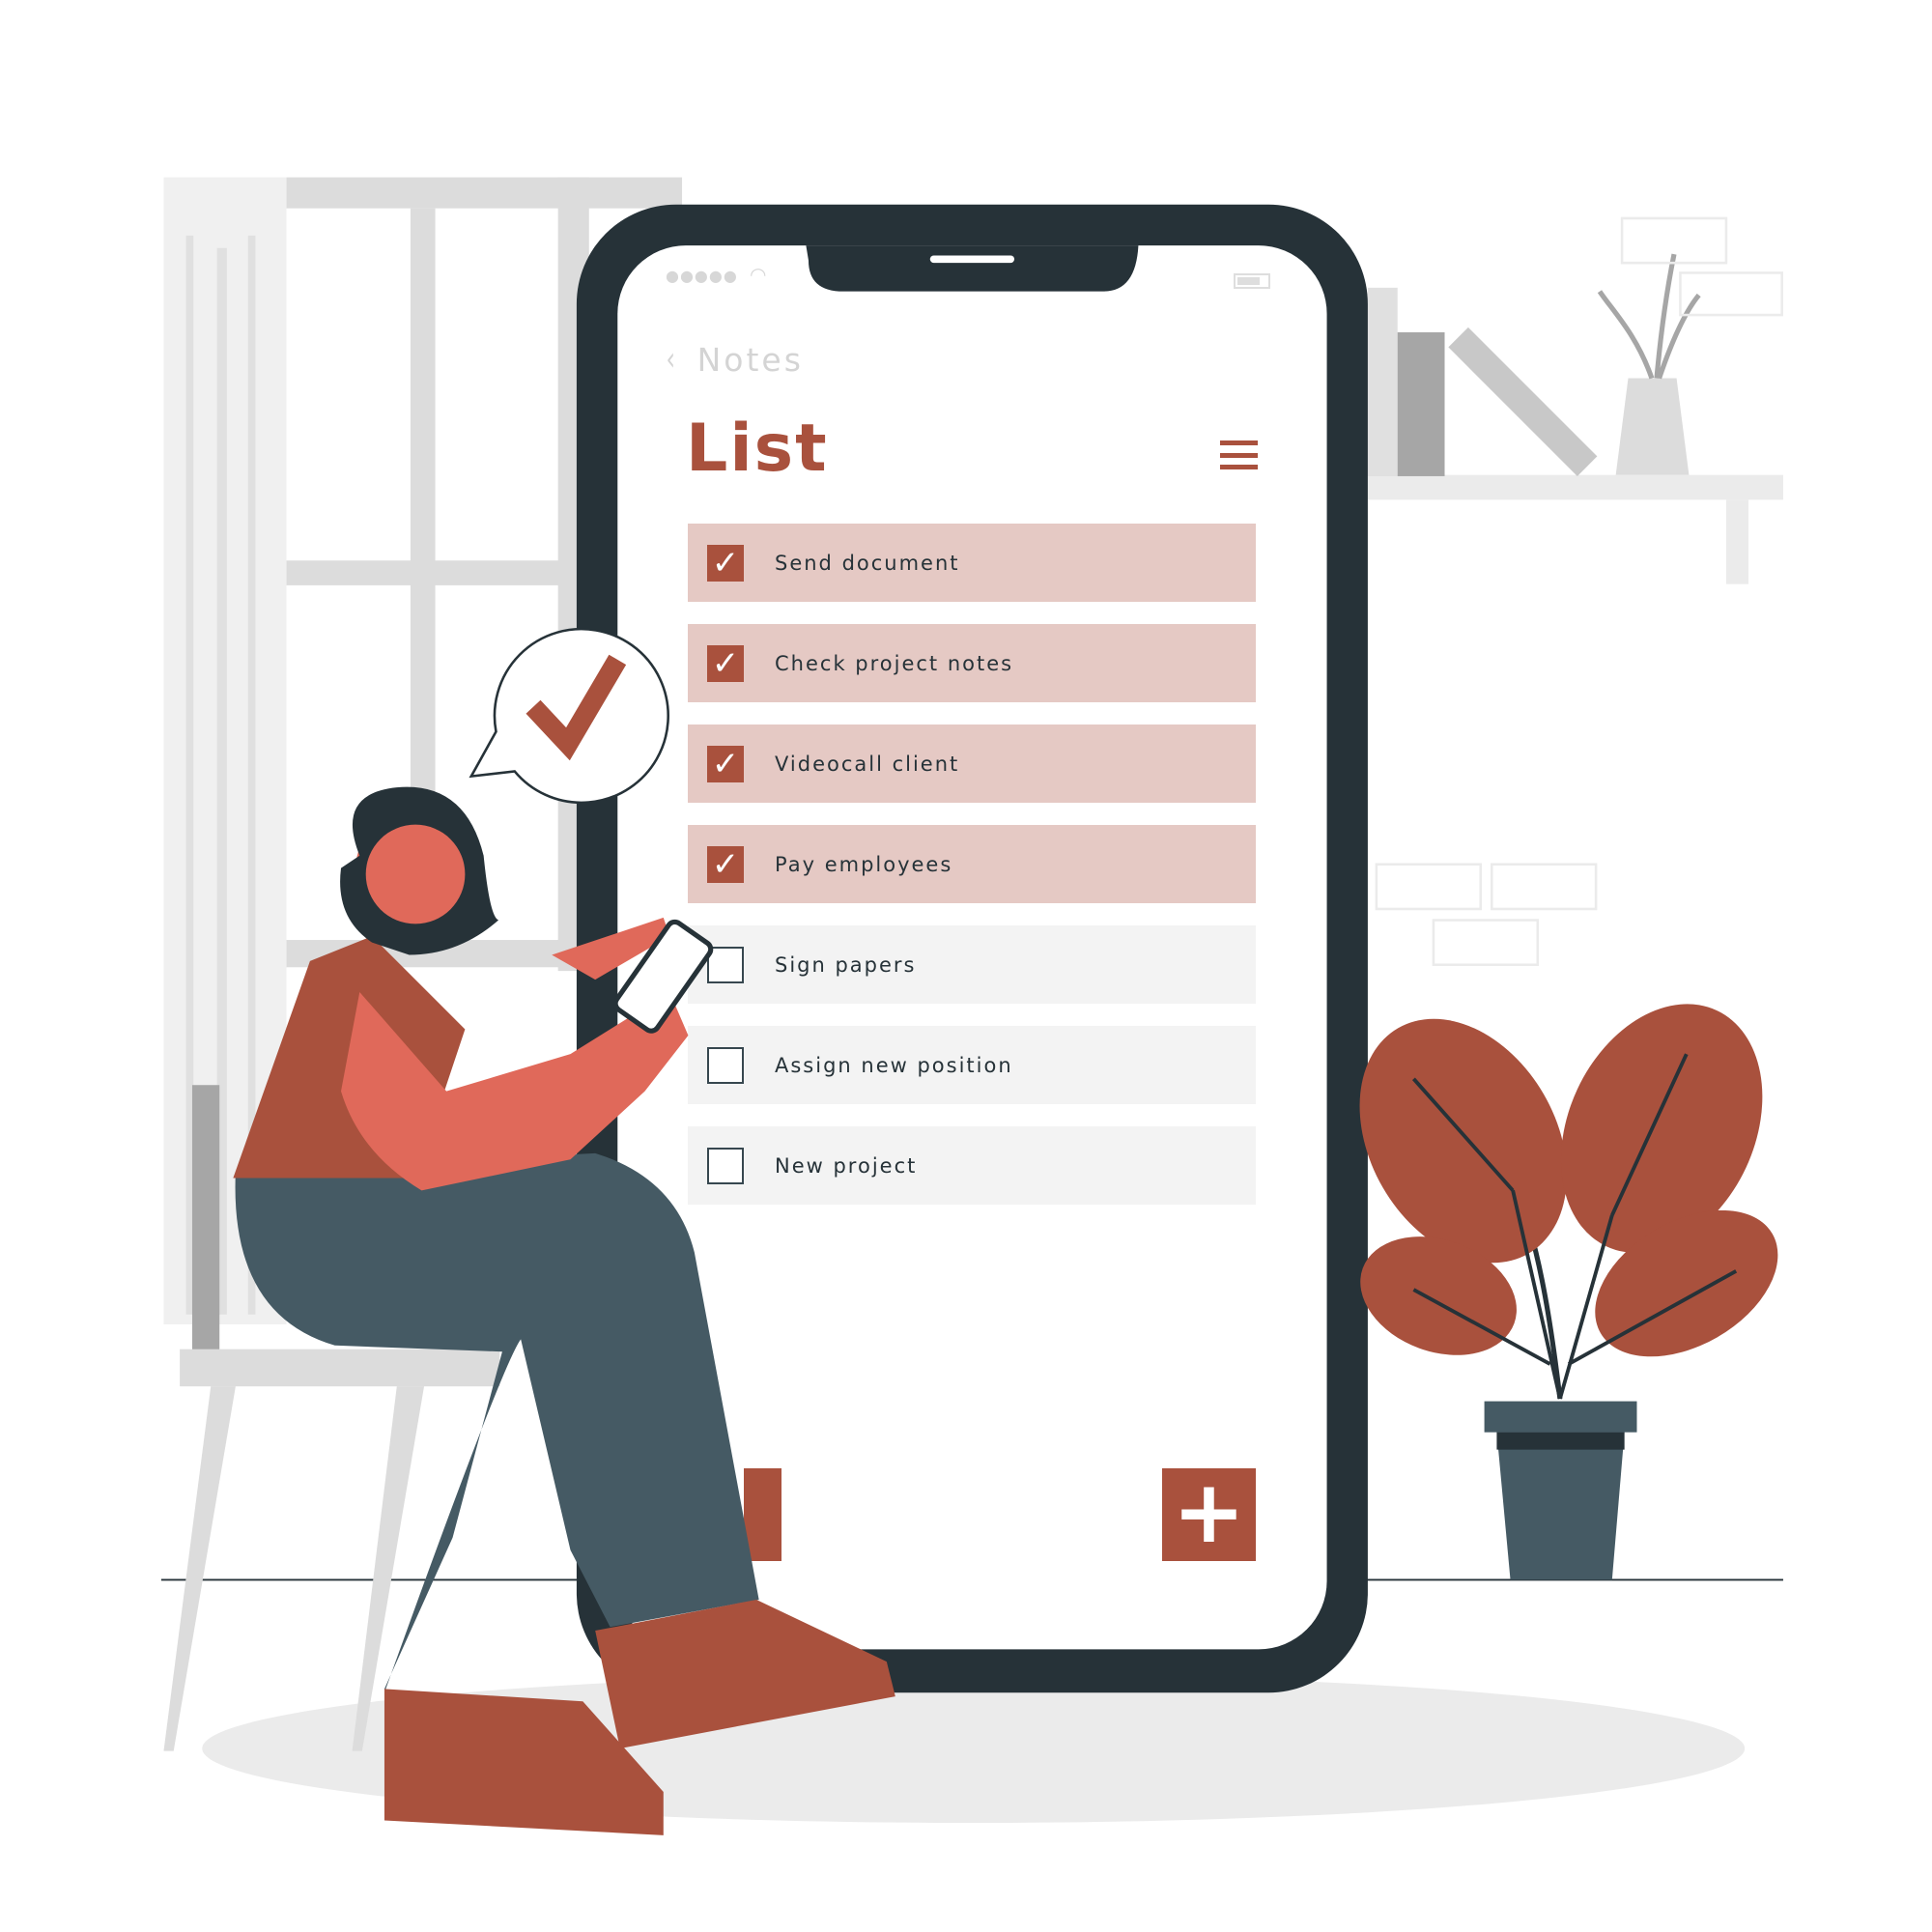 The width and height of the screenshot is (1932, 1932). I want to click on speech-bubble, so click(569, 716).